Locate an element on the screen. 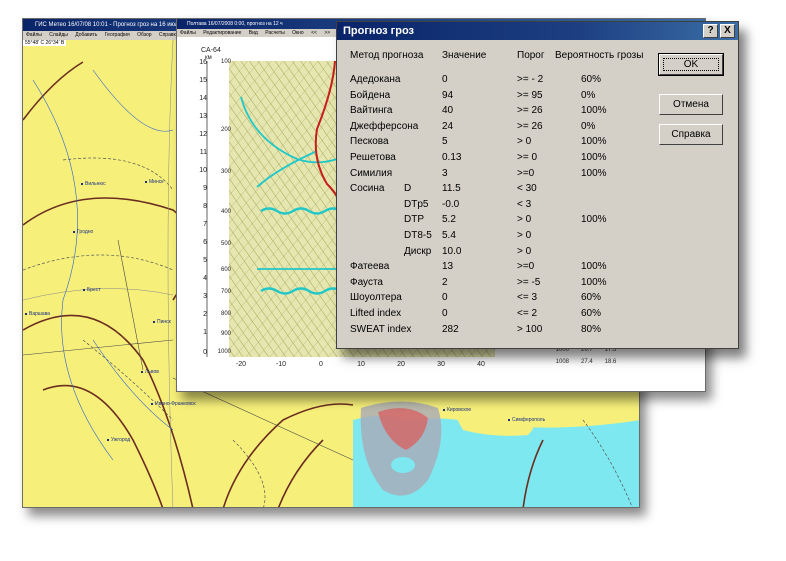 This screenshot has width=786, height=561. header-threshold: Порог is located at coordinates (531, 55).